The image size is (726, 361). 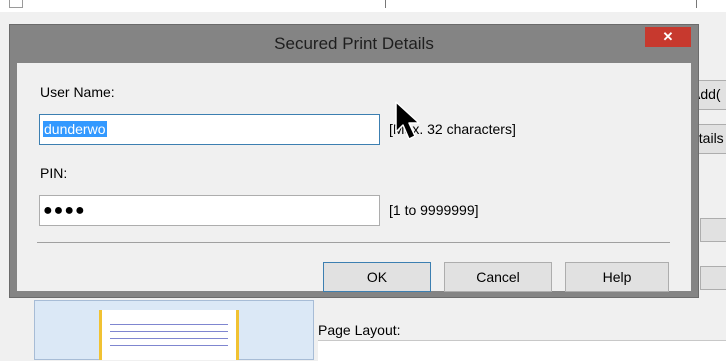 I want to click on dialog-title: Secured Print Details, so click(x=354, y=43).